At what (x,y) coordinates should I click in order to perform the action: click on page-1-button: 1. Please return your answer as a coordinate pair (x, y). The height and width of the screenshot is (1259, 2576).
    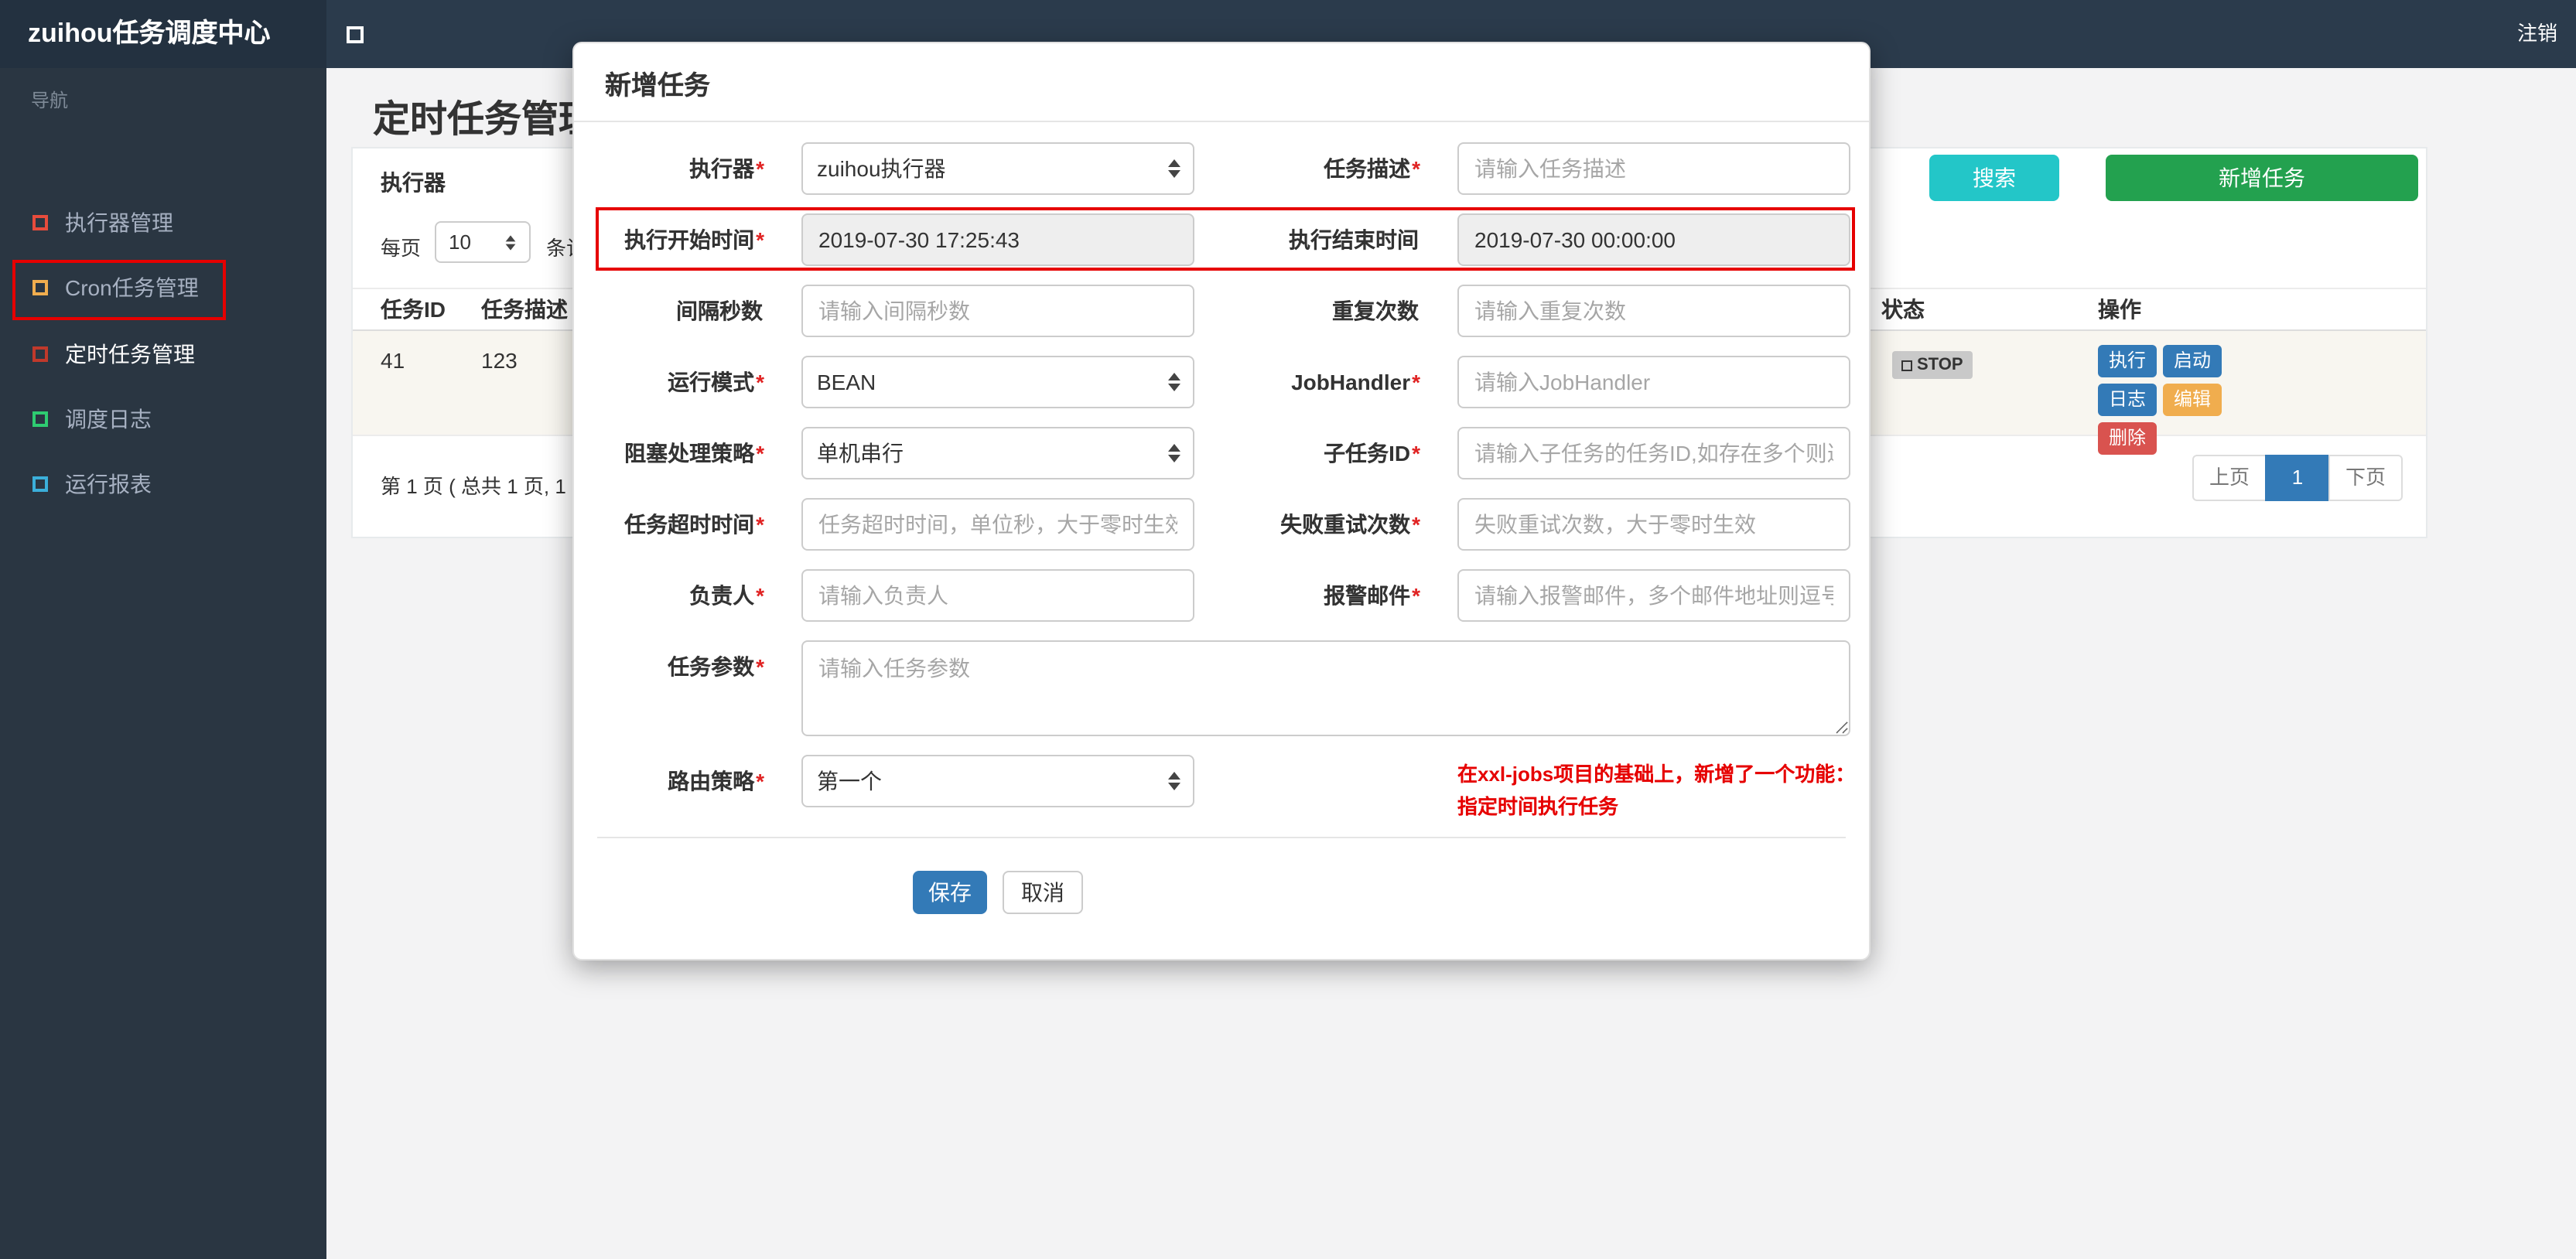
    Looking at the image, I should click on (2297, 478).